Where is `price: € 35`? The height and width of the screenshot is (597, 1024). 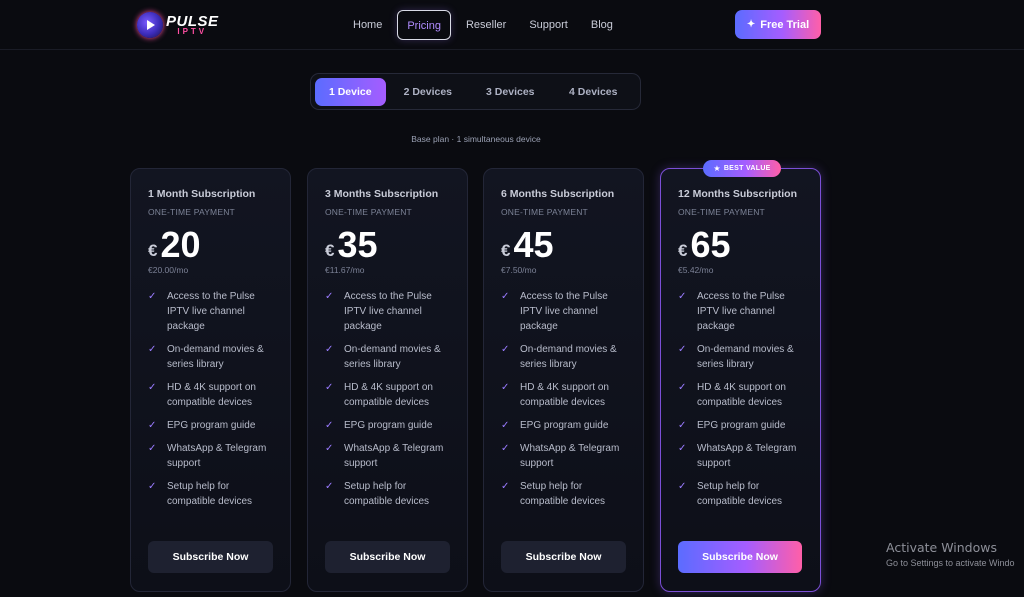 price: € 35 is located at coordinates (387, 245).